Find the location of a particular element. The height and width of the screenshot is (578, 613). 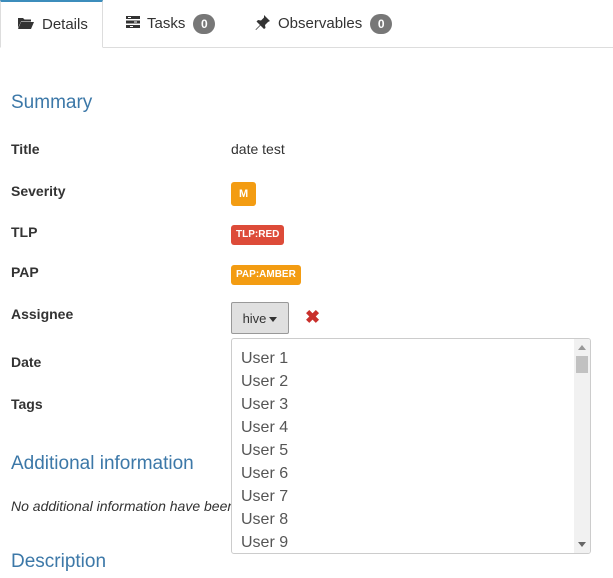

title-label: Title is located at coordinates (25, 149).